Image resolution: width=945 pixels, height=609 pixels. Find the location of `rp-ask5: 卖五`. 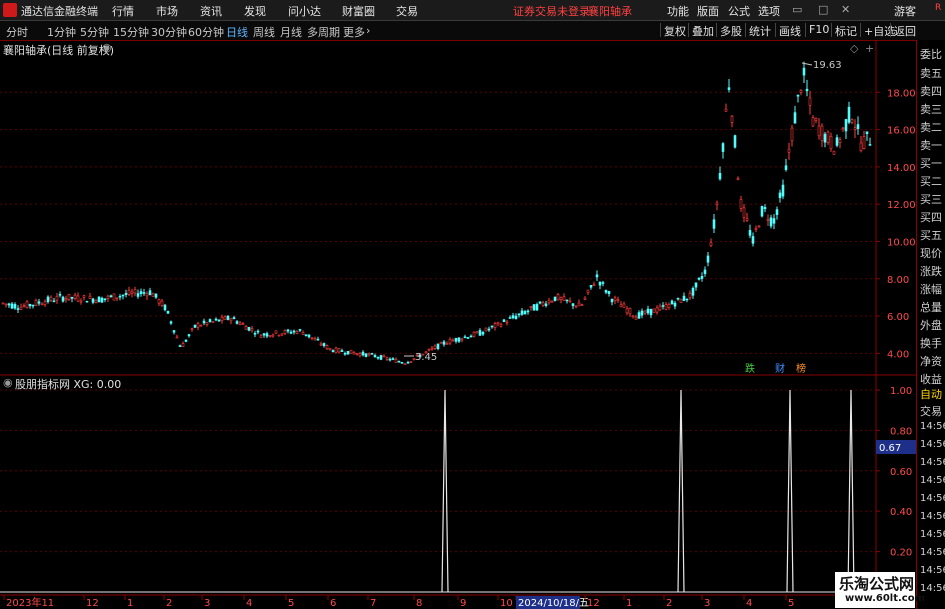

rp-ask5: 卖五 is located at coordinates (931, 73).